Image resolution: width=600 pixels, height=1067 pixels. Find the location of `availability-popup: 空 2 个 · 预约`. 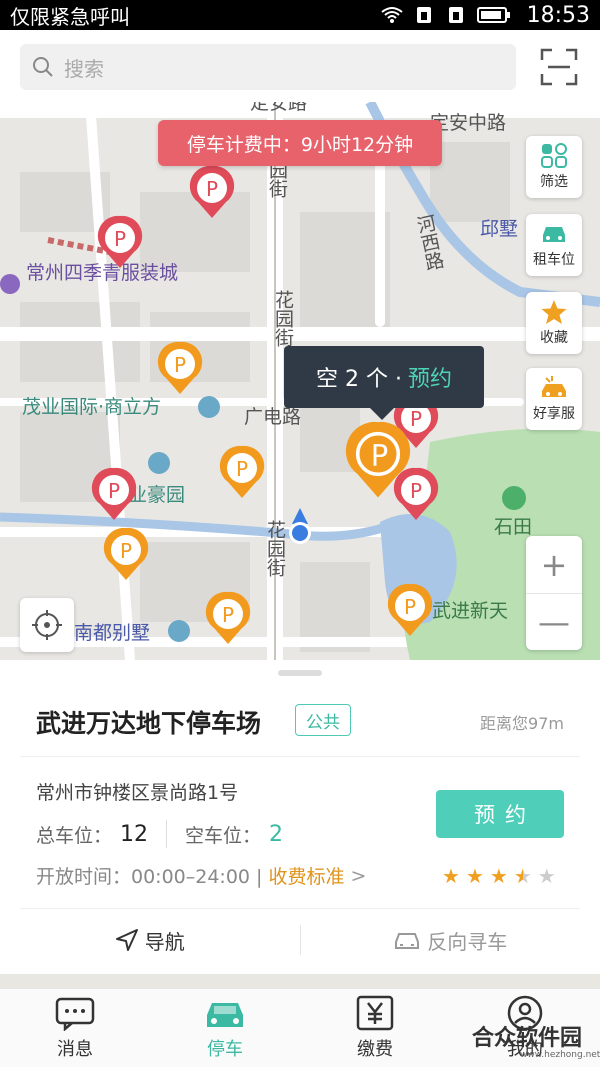

availability-popup: 空 2 个 · 预约 is located at coordinates (384, 383).